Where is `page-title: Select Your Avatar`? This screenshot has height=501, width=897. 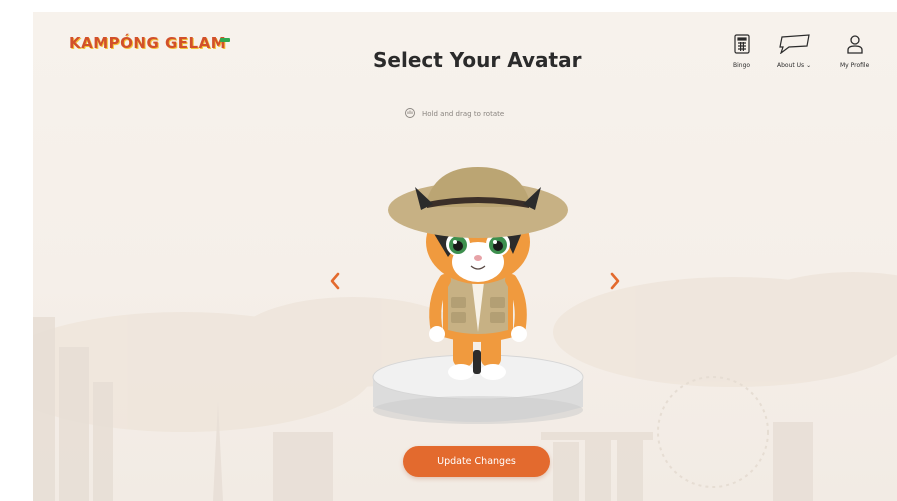
page-title: Select Your Avatar is located at coordinates (477, 60).